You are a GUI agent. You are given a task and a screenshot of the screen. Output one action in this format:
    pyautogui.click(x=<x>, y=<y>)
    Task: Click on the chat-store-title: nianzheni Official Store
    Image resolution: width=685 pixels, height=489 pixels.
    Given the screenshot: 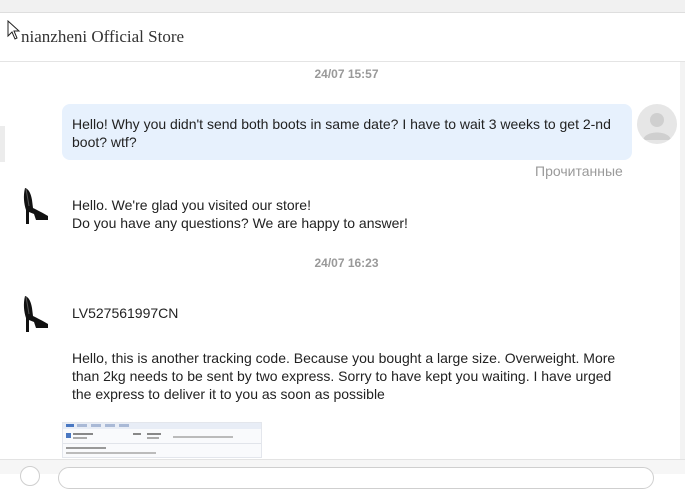 What is the action you would take?
    pyautogui.click(x=103, y=36)
    